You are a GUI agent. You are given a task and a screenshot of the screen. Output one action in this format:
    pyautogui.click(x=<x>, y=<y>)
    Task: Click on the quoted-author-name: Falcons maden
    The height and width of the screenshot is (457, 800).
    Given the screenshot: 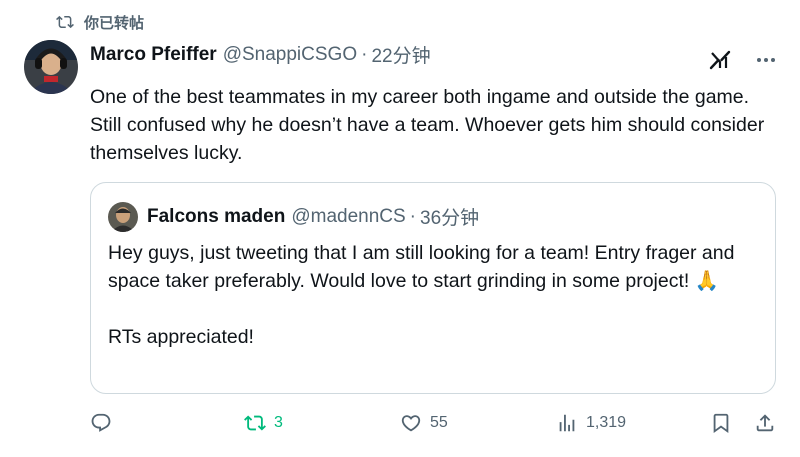 What is the action you would take?
    pyautogui.click(x=216, y=217)
    